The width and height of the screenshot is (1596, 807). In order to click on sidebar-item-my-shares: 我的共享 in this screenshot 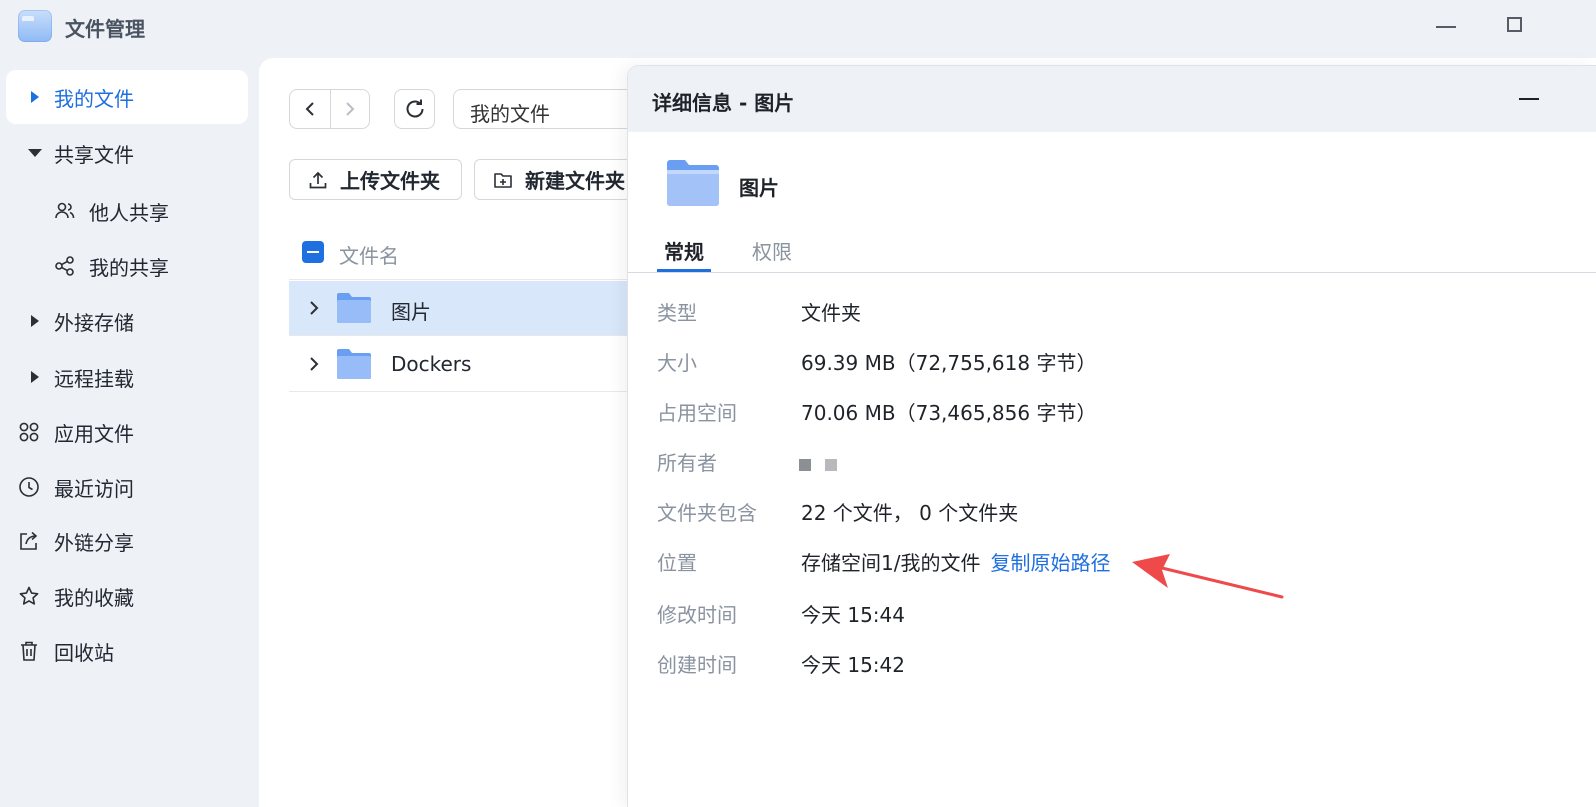, I will do `click(127, 266)`.